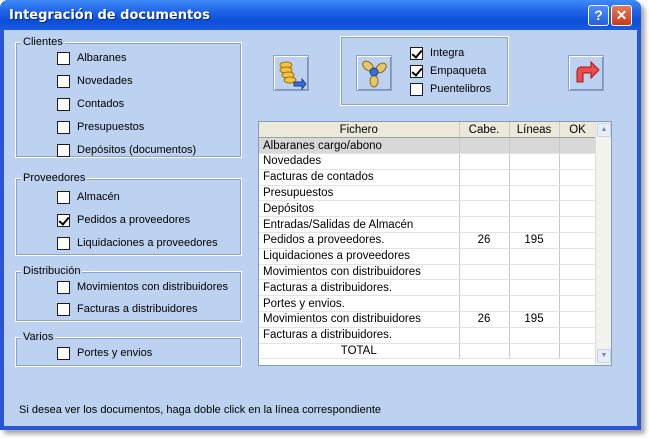 The image size is (649, 438). What do you see at coordinates (578, 130) in the screenshot?
I see `col-ok-header: OK` at bounding box center [578, 130].